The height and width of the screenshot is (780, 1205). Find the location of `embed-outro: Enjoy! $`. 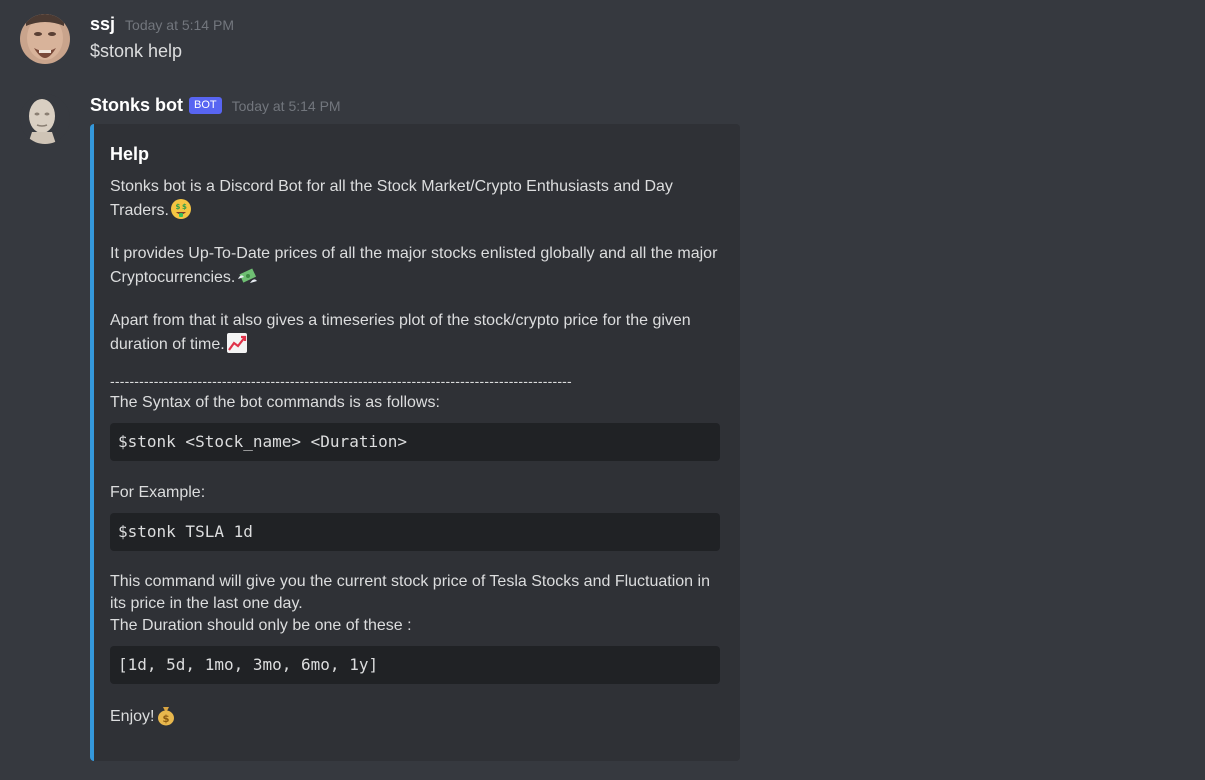

embed-outro: Enjoy! $ is located at coordinates (417, 716).